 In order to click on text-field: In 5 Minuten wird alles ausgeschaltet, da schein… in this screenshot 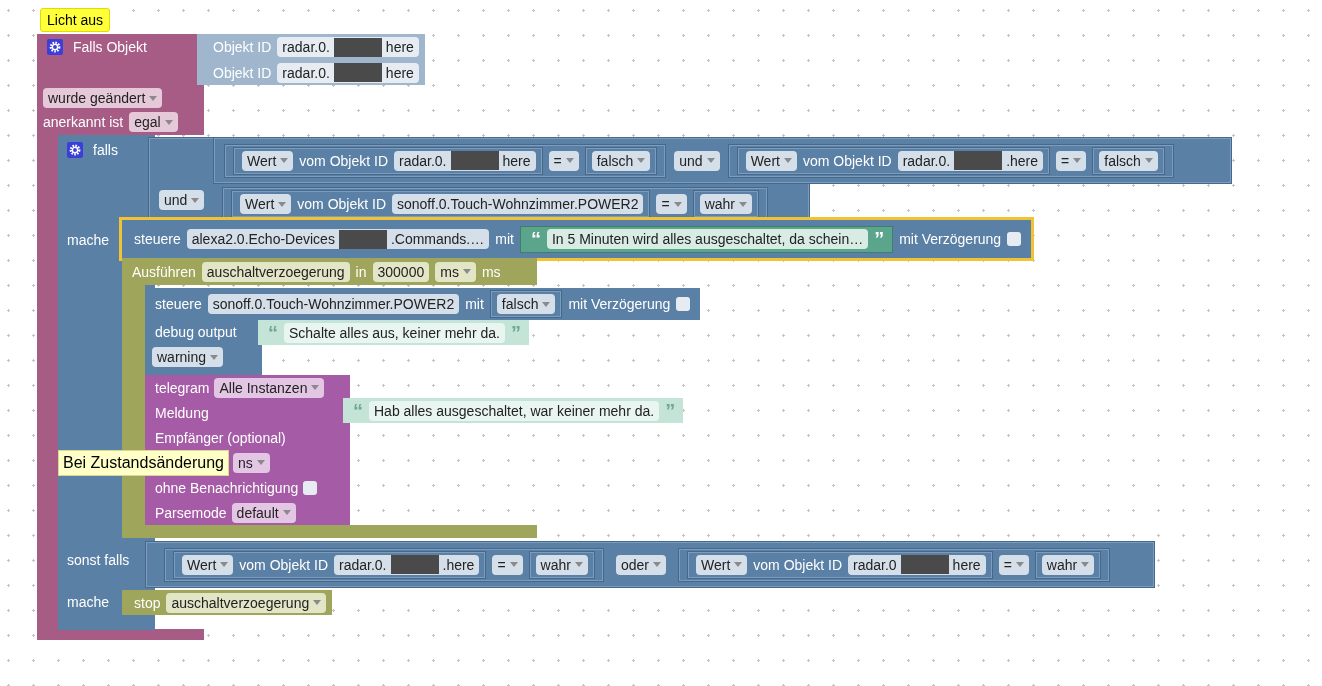, I will do `click(707, 239)`.